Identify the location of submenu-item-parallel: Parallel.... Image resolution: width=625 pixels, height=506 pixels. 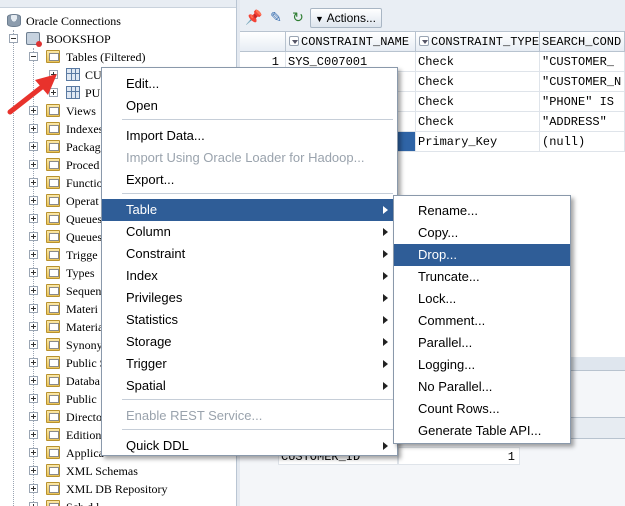
(482, 343).